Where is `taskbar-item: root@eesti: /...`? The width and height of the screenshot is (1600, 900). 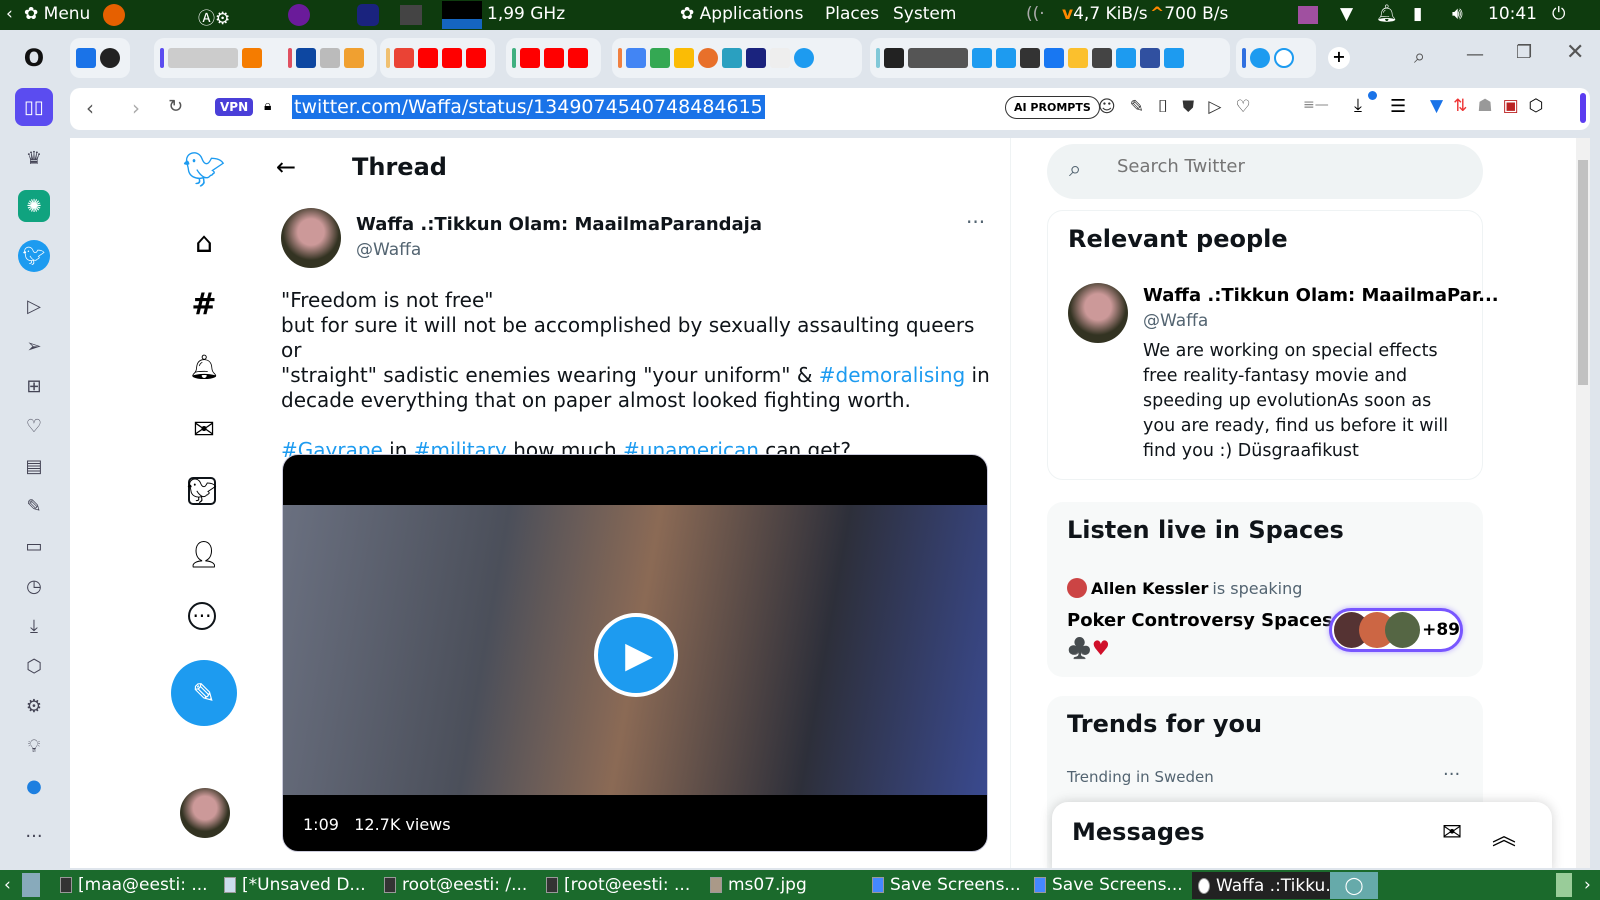
taskbar-item: root@eesti: /... is located at coordinates (455, 885).